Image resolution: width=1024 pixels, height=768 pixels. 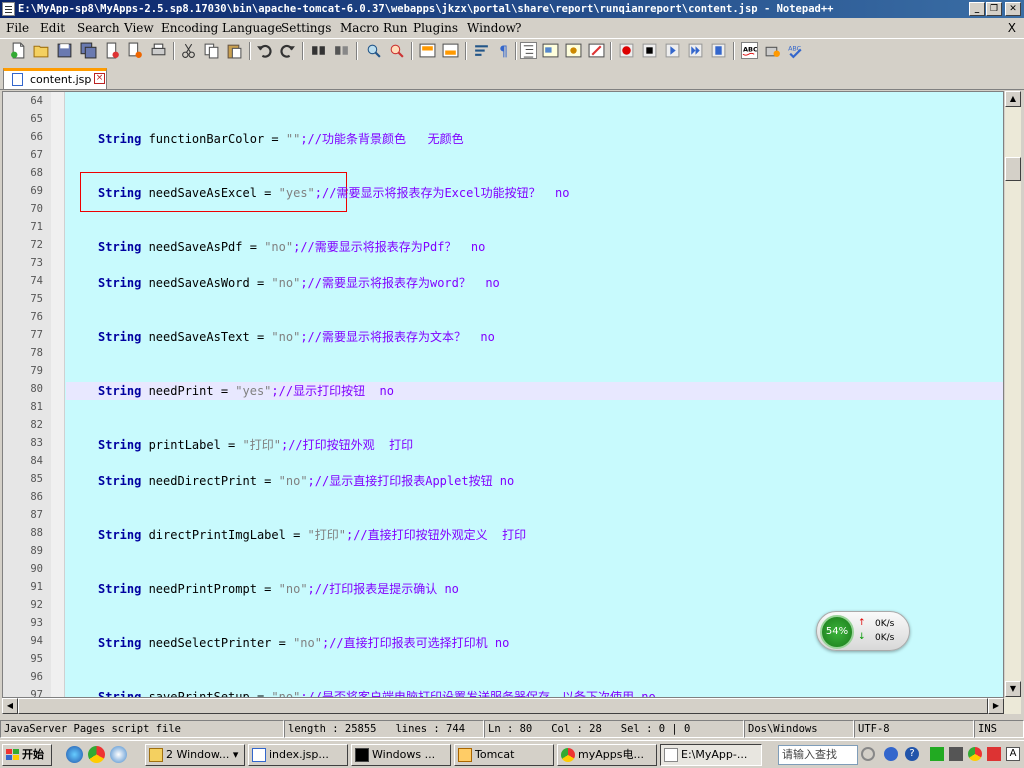 What do you see at coordinates (255, 444) in the screenshot?
I see `code-line: String printLabel = "打印";//打印按钮外观 打印` at bounding box center [255, 444].